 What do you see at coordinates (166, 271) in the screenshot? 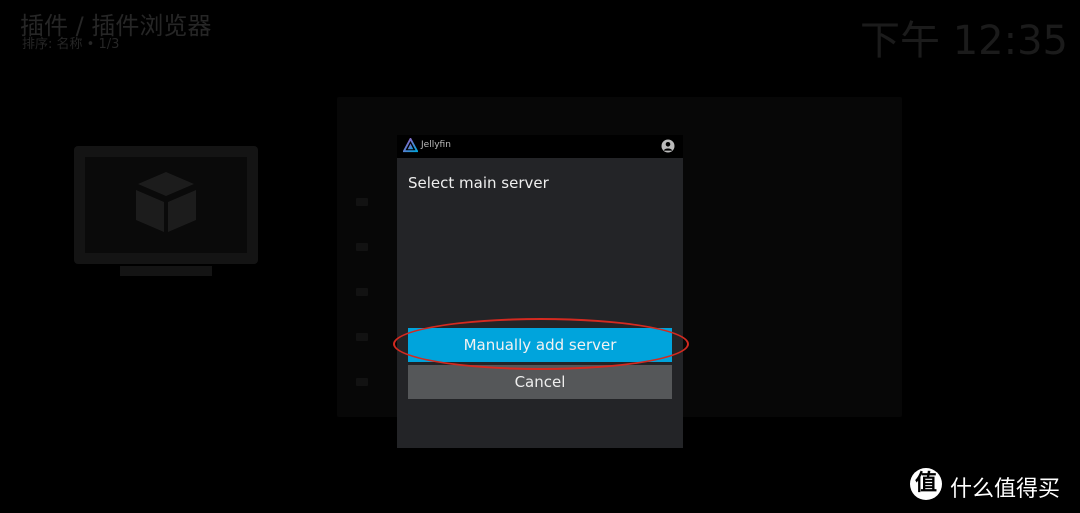
I see `monitor-stand` at bounding box center [166, 271].